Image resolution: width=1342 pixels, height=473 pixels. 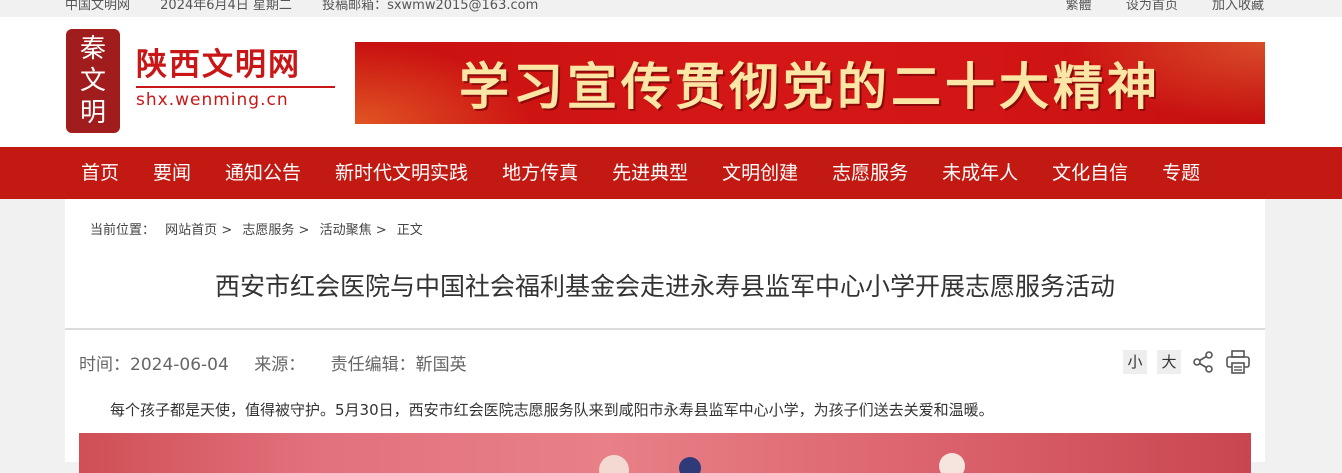 What do you see at coordinates (212, 100) in the screenshot?
I see `logo-domain: shx.wenming.cn` at bounding box center [212, 100].